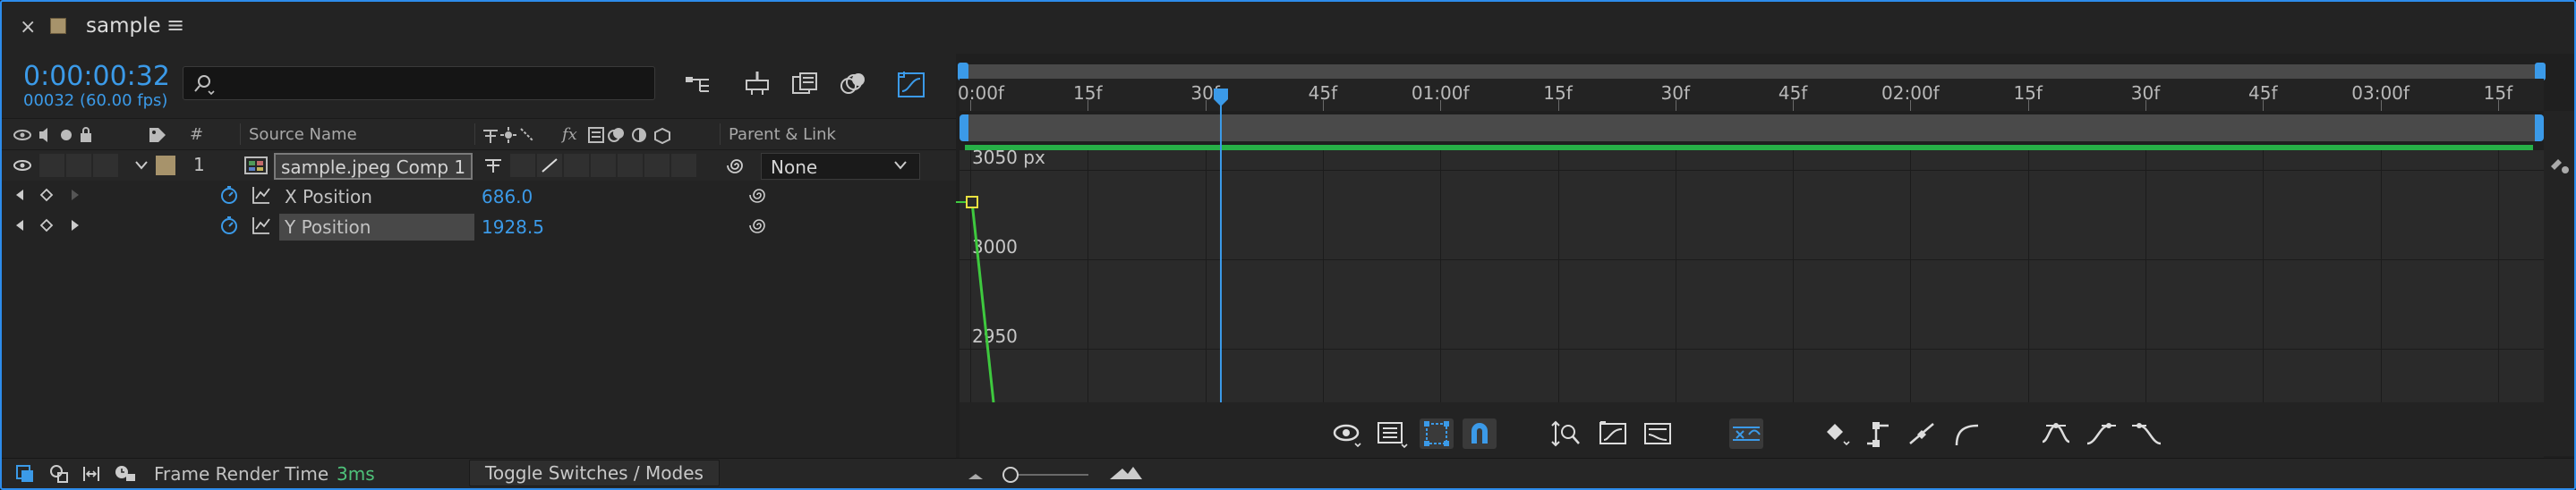 The width and height of the screenshot is (2576, 490). I want to click on zoom-in-icon, so click(1126, 473).